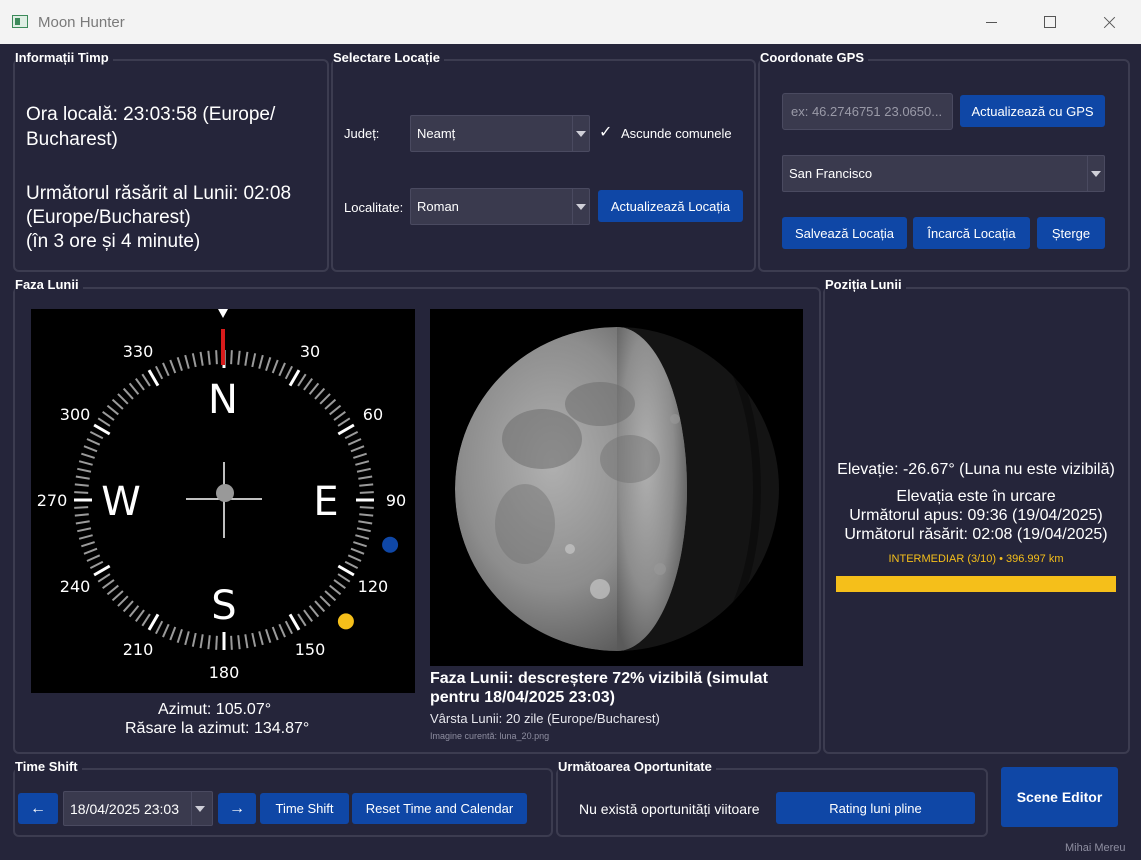  I want to click on elevation-trend-text: Elevația este în urcare, so click(976, 496).